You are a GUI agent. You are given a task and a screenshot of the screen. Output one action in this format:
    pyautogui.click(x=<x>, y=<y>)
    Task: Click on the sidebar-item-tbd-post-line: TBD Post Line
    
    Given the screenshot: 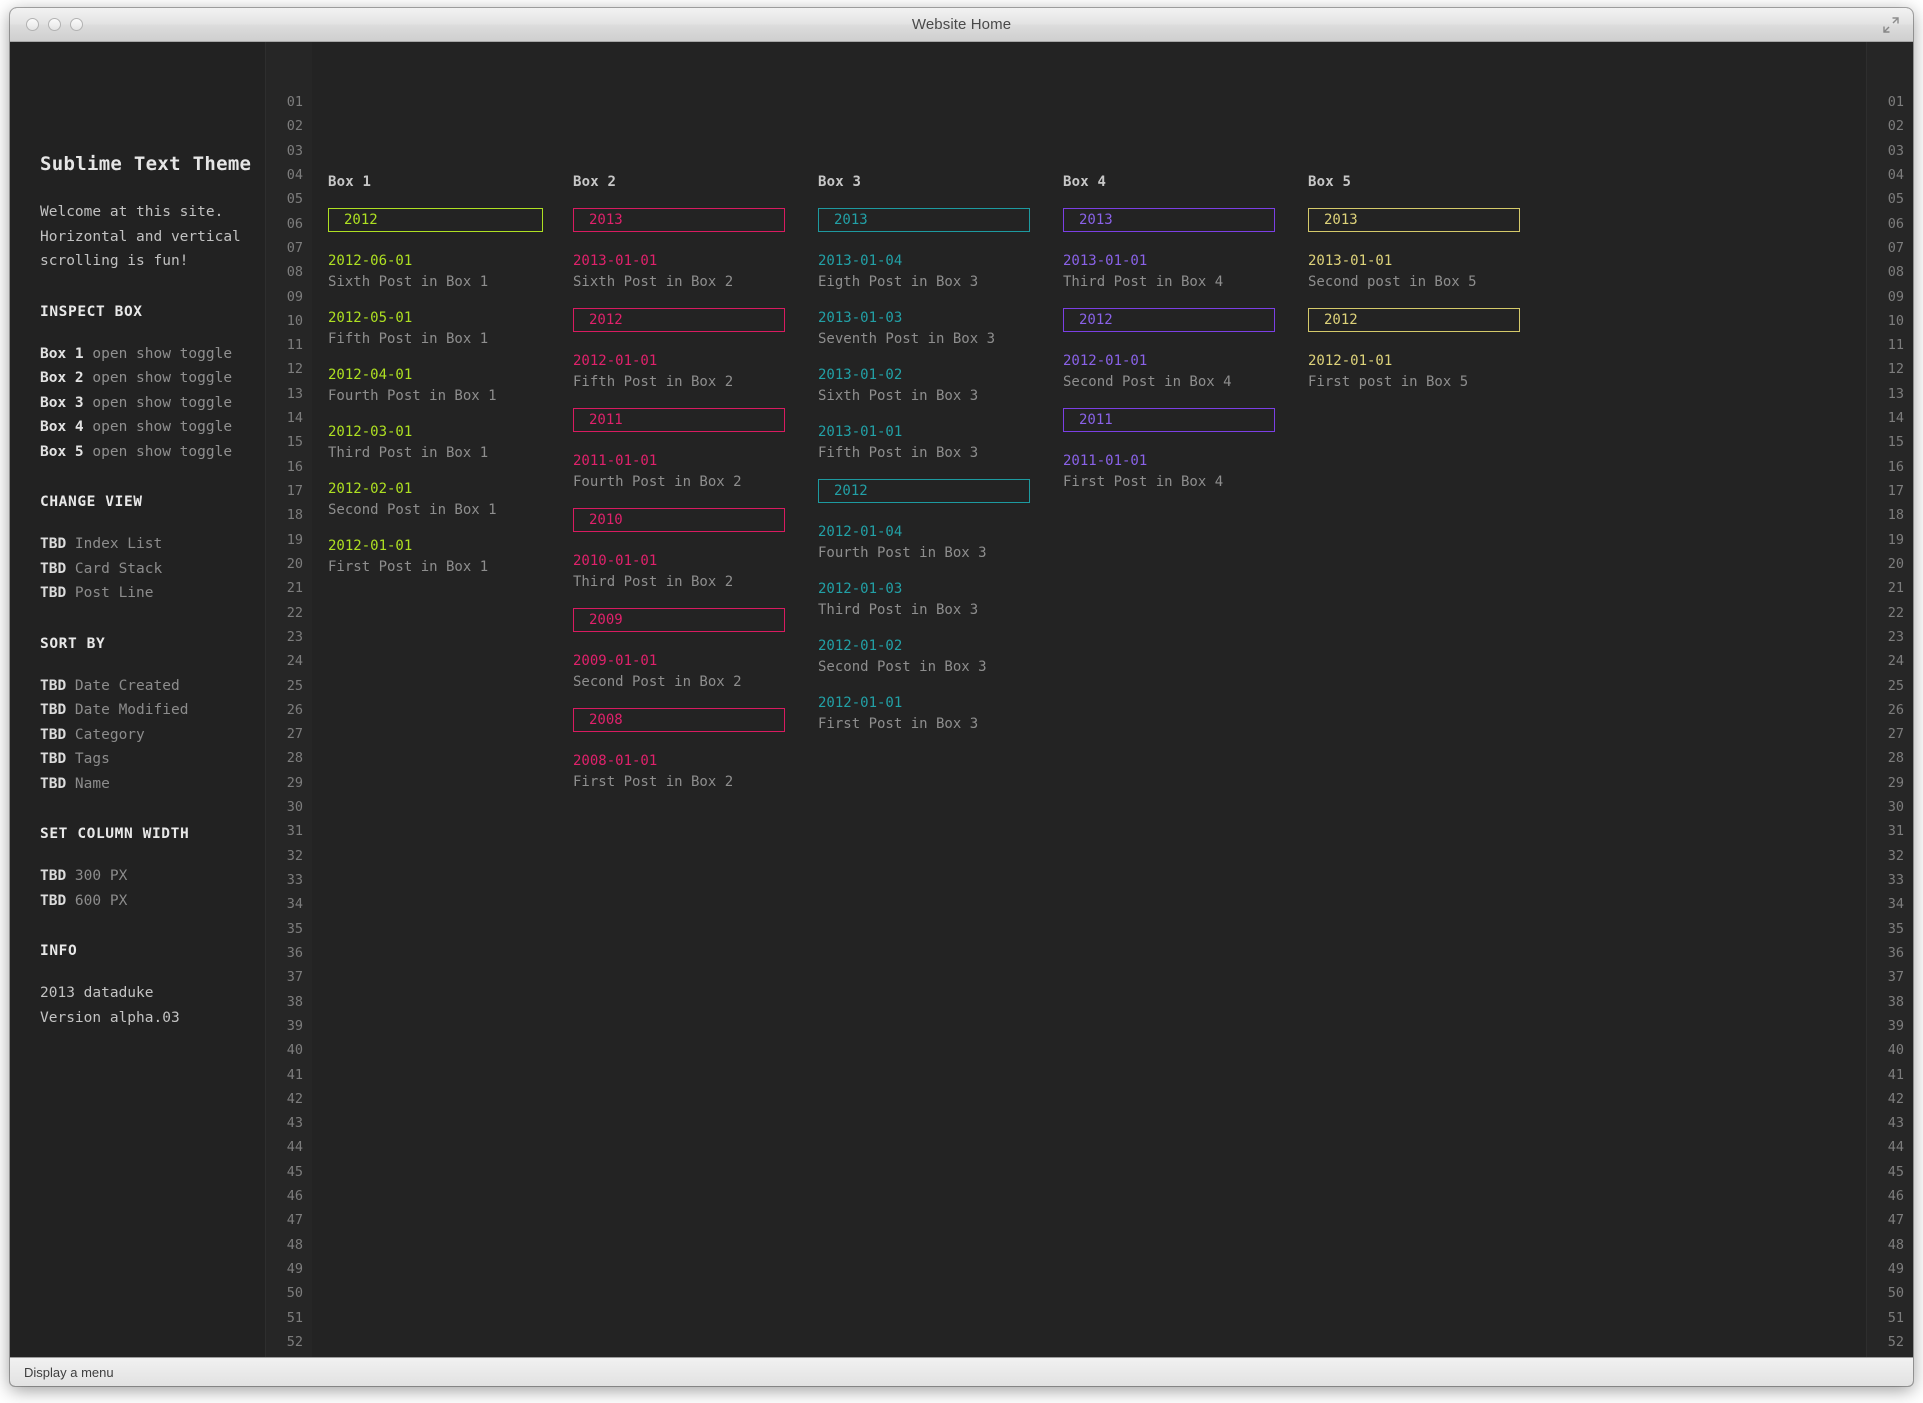 What is the action you would take?
    pyautogui.click(x=152, y=593)
    